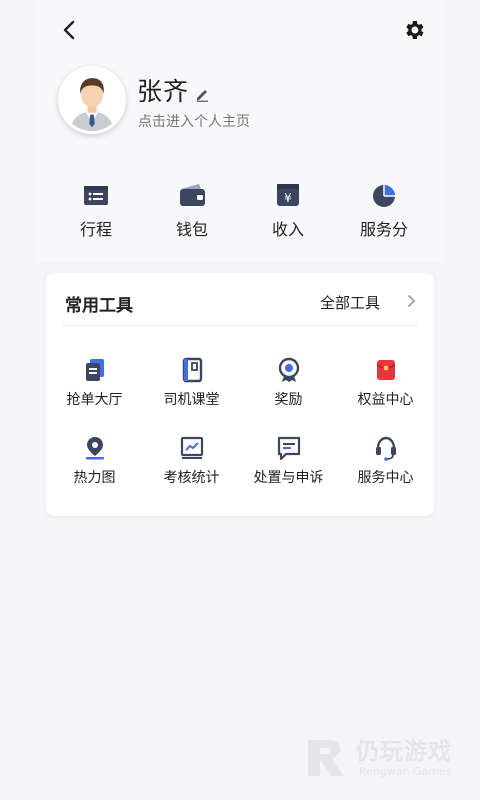 Image resolution: width=480 pixels, height=800 pixels. I want to click on itinerary-icon, so click(96, 195).